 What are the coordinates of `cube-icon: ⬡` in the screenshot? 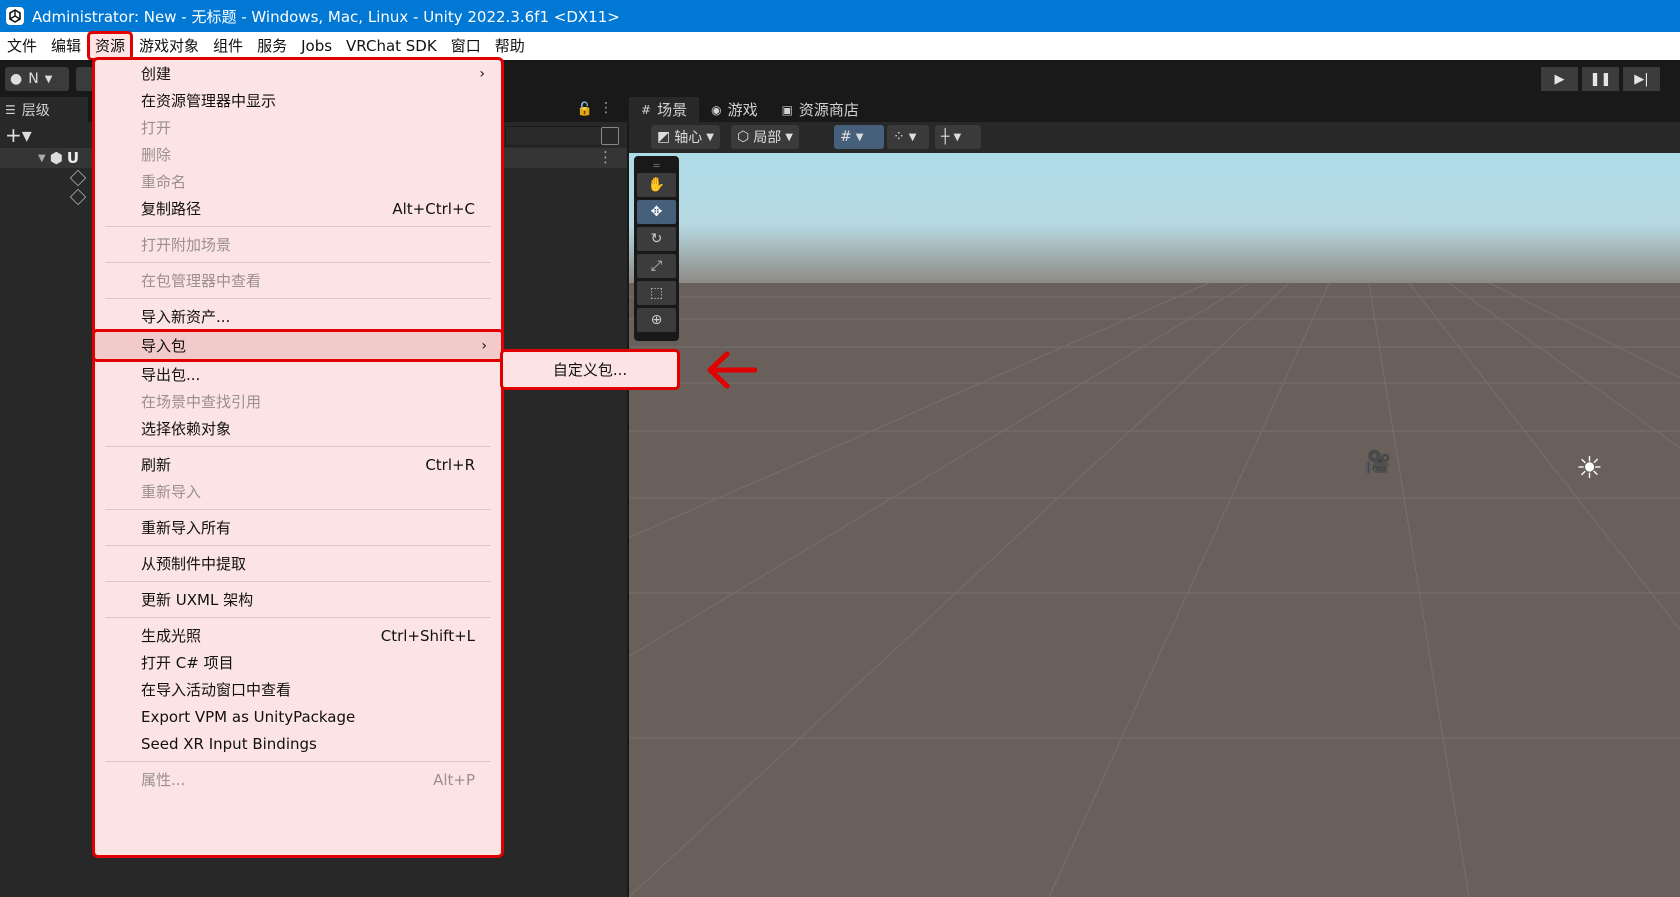 It's located at (743, 137).